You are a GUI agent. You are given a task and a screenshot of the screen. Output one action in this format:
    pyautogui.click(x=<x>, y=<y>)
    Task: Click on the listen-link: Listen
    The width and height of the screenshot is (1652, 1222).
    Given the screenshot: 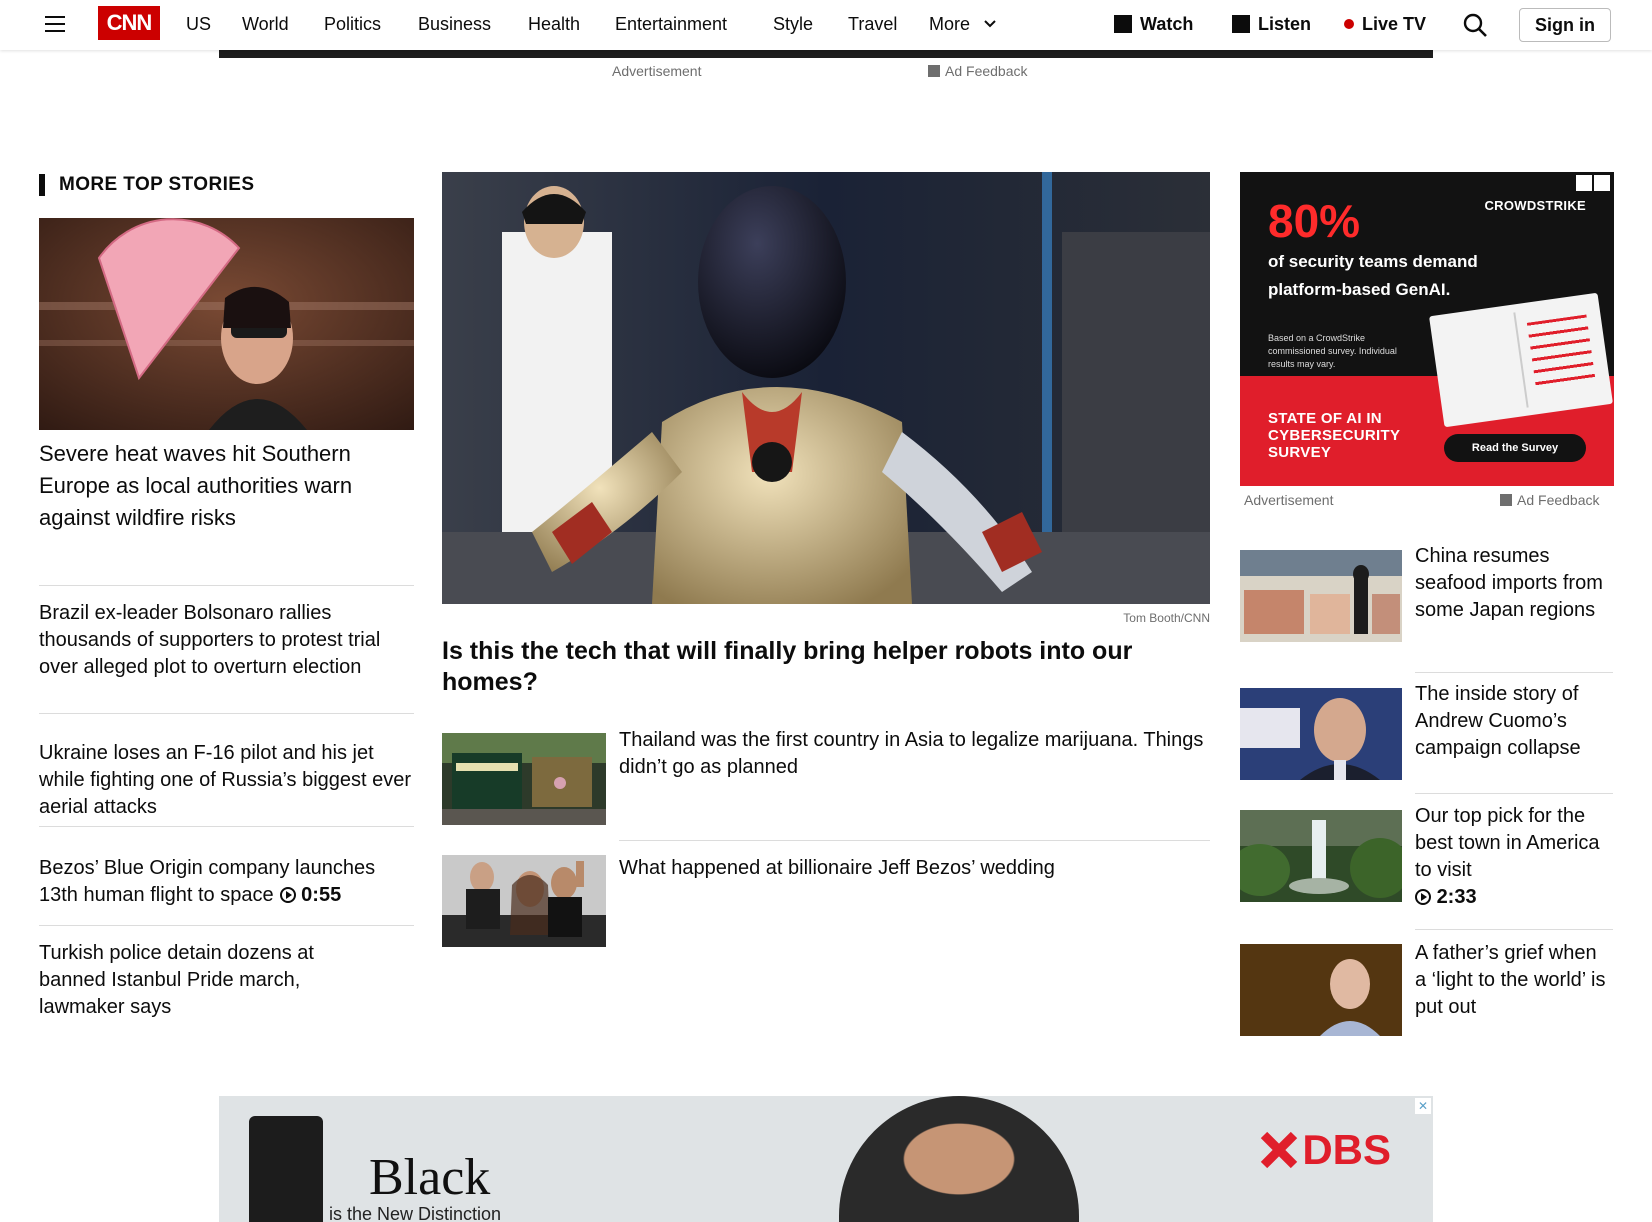 What is the action you would take?
    pyautogui.click(x=1271, y=24)
    